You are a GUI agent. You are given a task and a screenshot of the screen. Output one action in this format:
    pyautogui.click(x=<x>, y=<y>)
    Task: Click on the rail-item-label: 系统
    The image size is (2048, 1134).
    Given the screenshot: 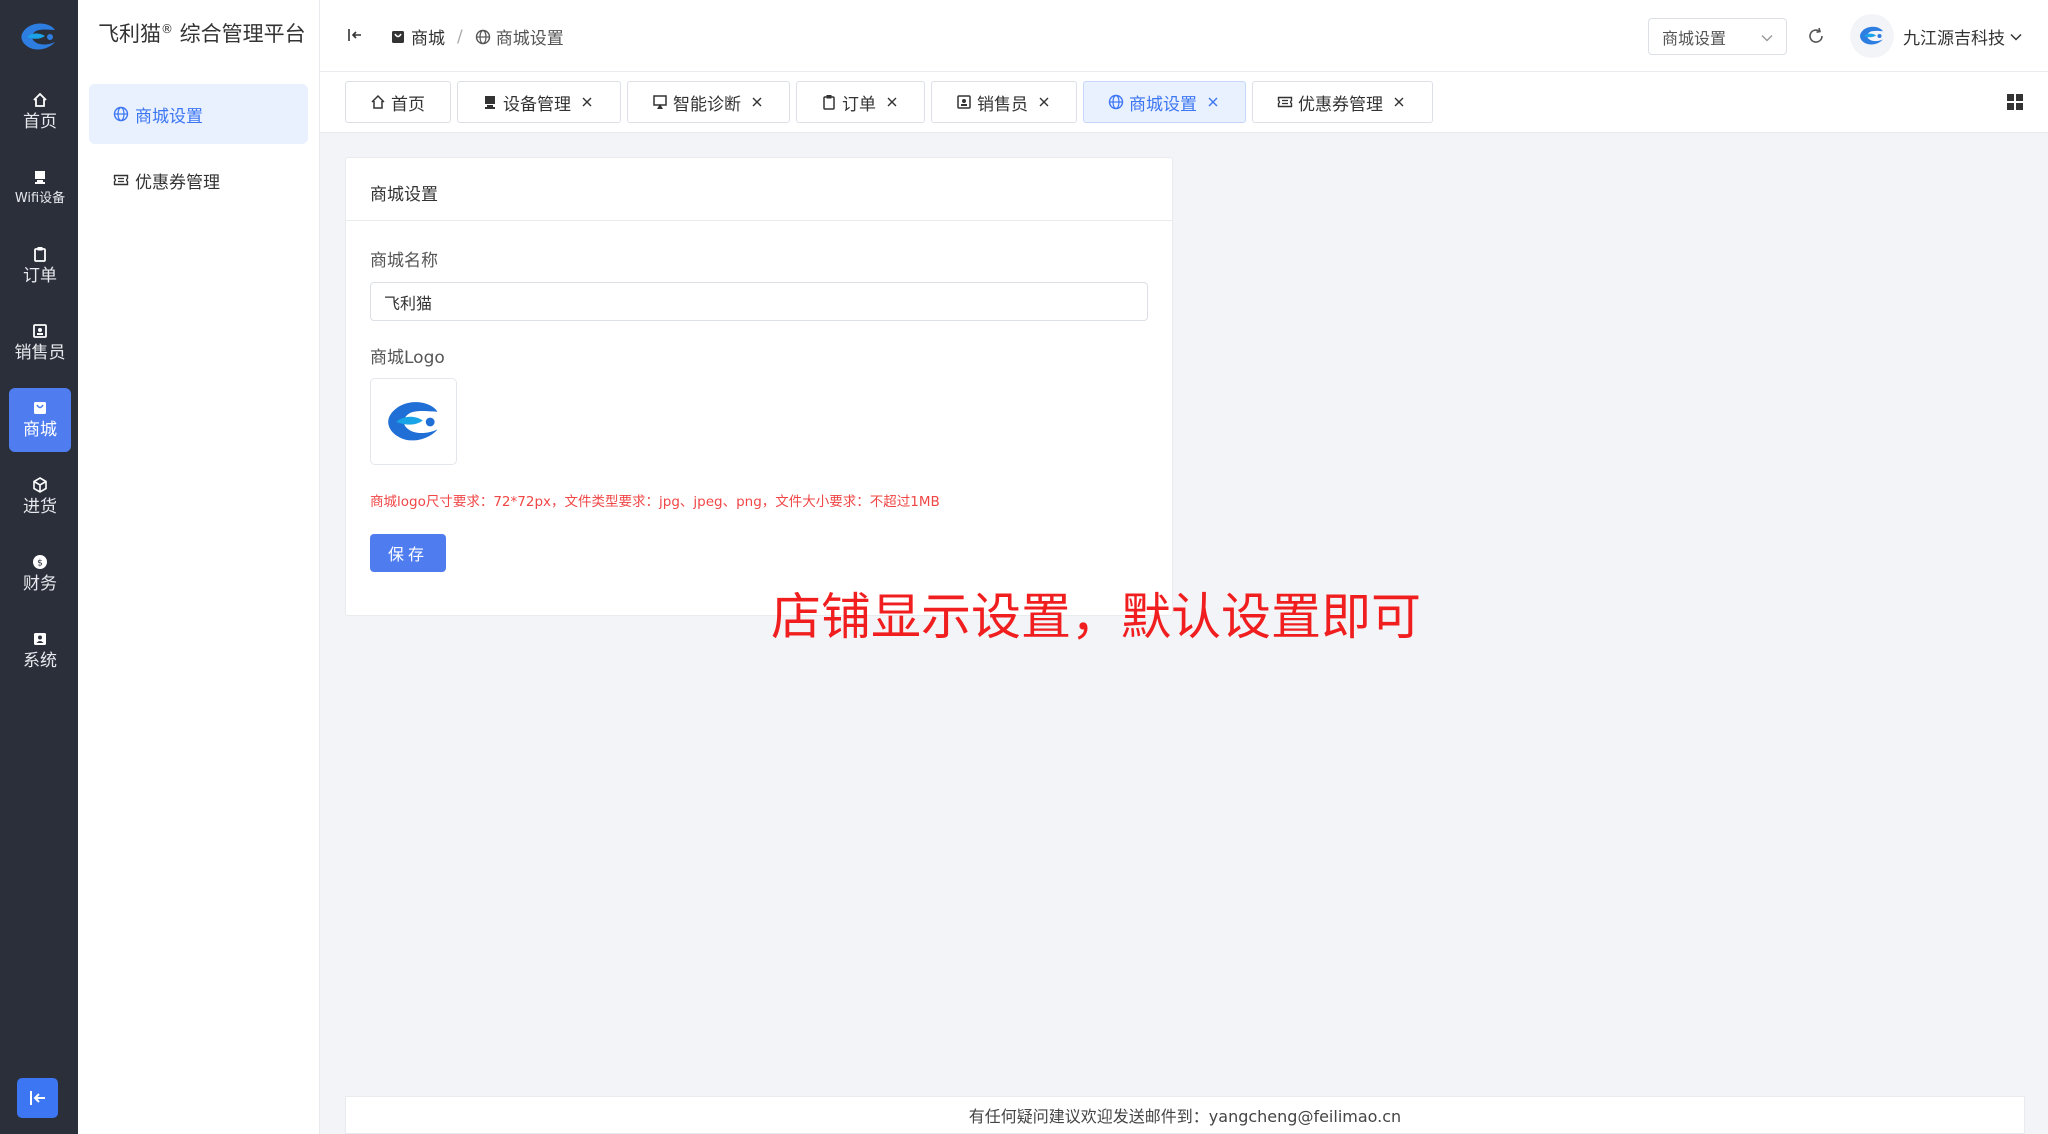 What is the action you would take?
    pyautogui.click(x=40, y=661)
    